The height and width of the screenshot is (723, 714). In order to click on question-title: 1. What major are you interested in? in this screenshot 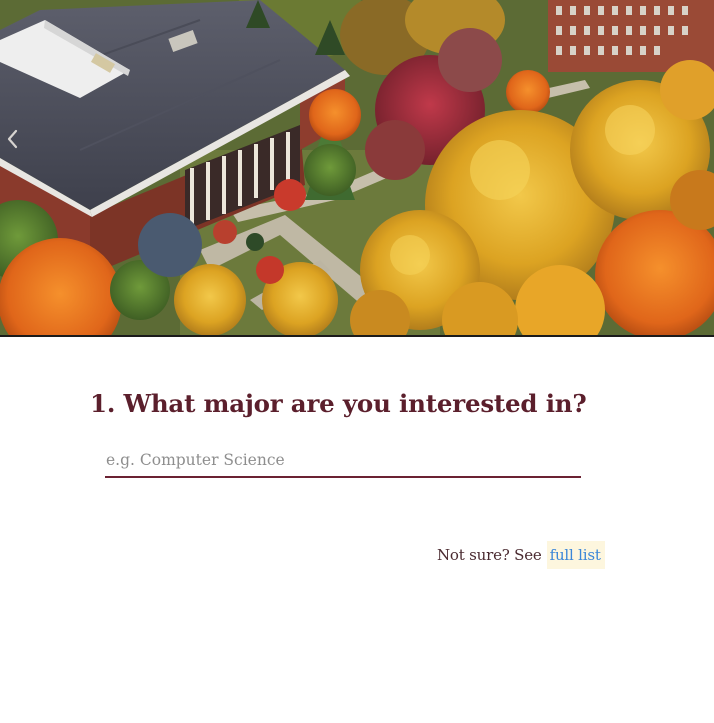, I will do `click(338, 403)`.